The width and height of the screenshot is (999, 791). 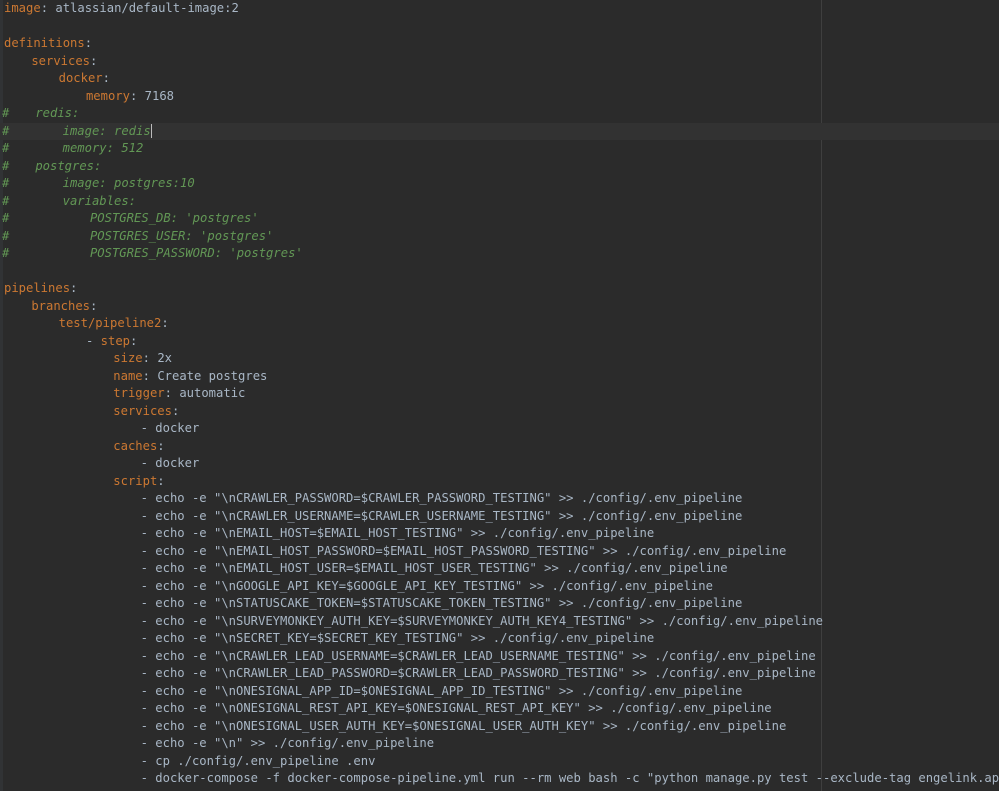 I want to click on code-line: - echo -e "\n" >> ./config/.env_pipeline, so click(x=499, y=744).